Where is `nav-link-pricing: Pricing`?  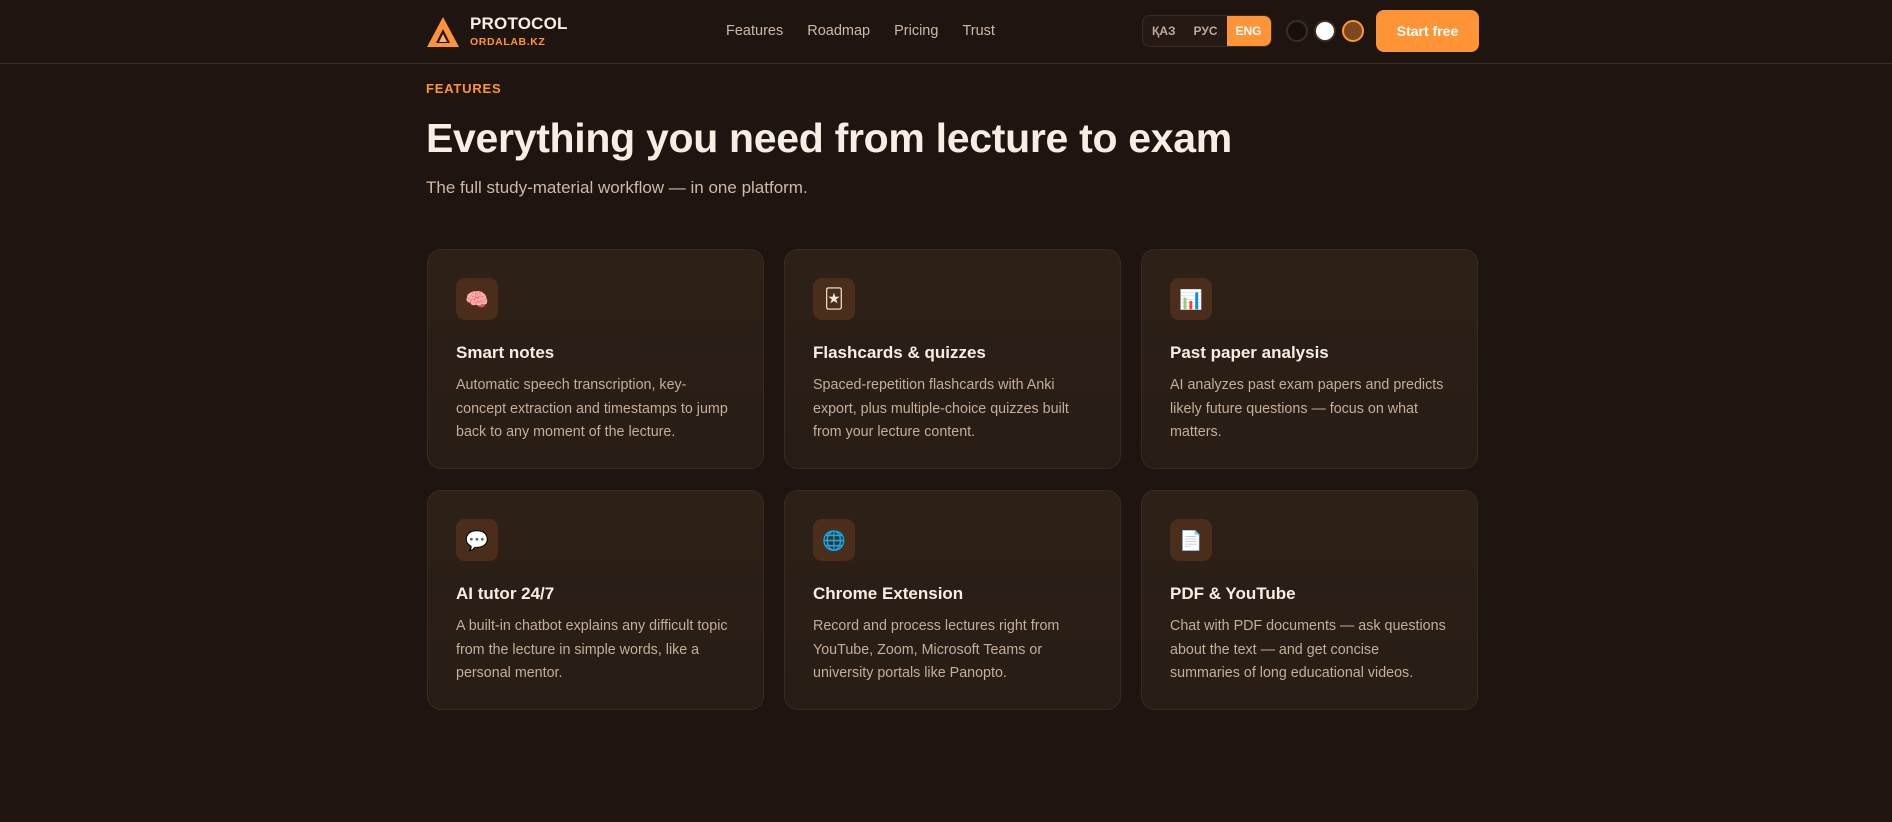
nav-link-pricing: Pricing is located at coordinates (916, 31).